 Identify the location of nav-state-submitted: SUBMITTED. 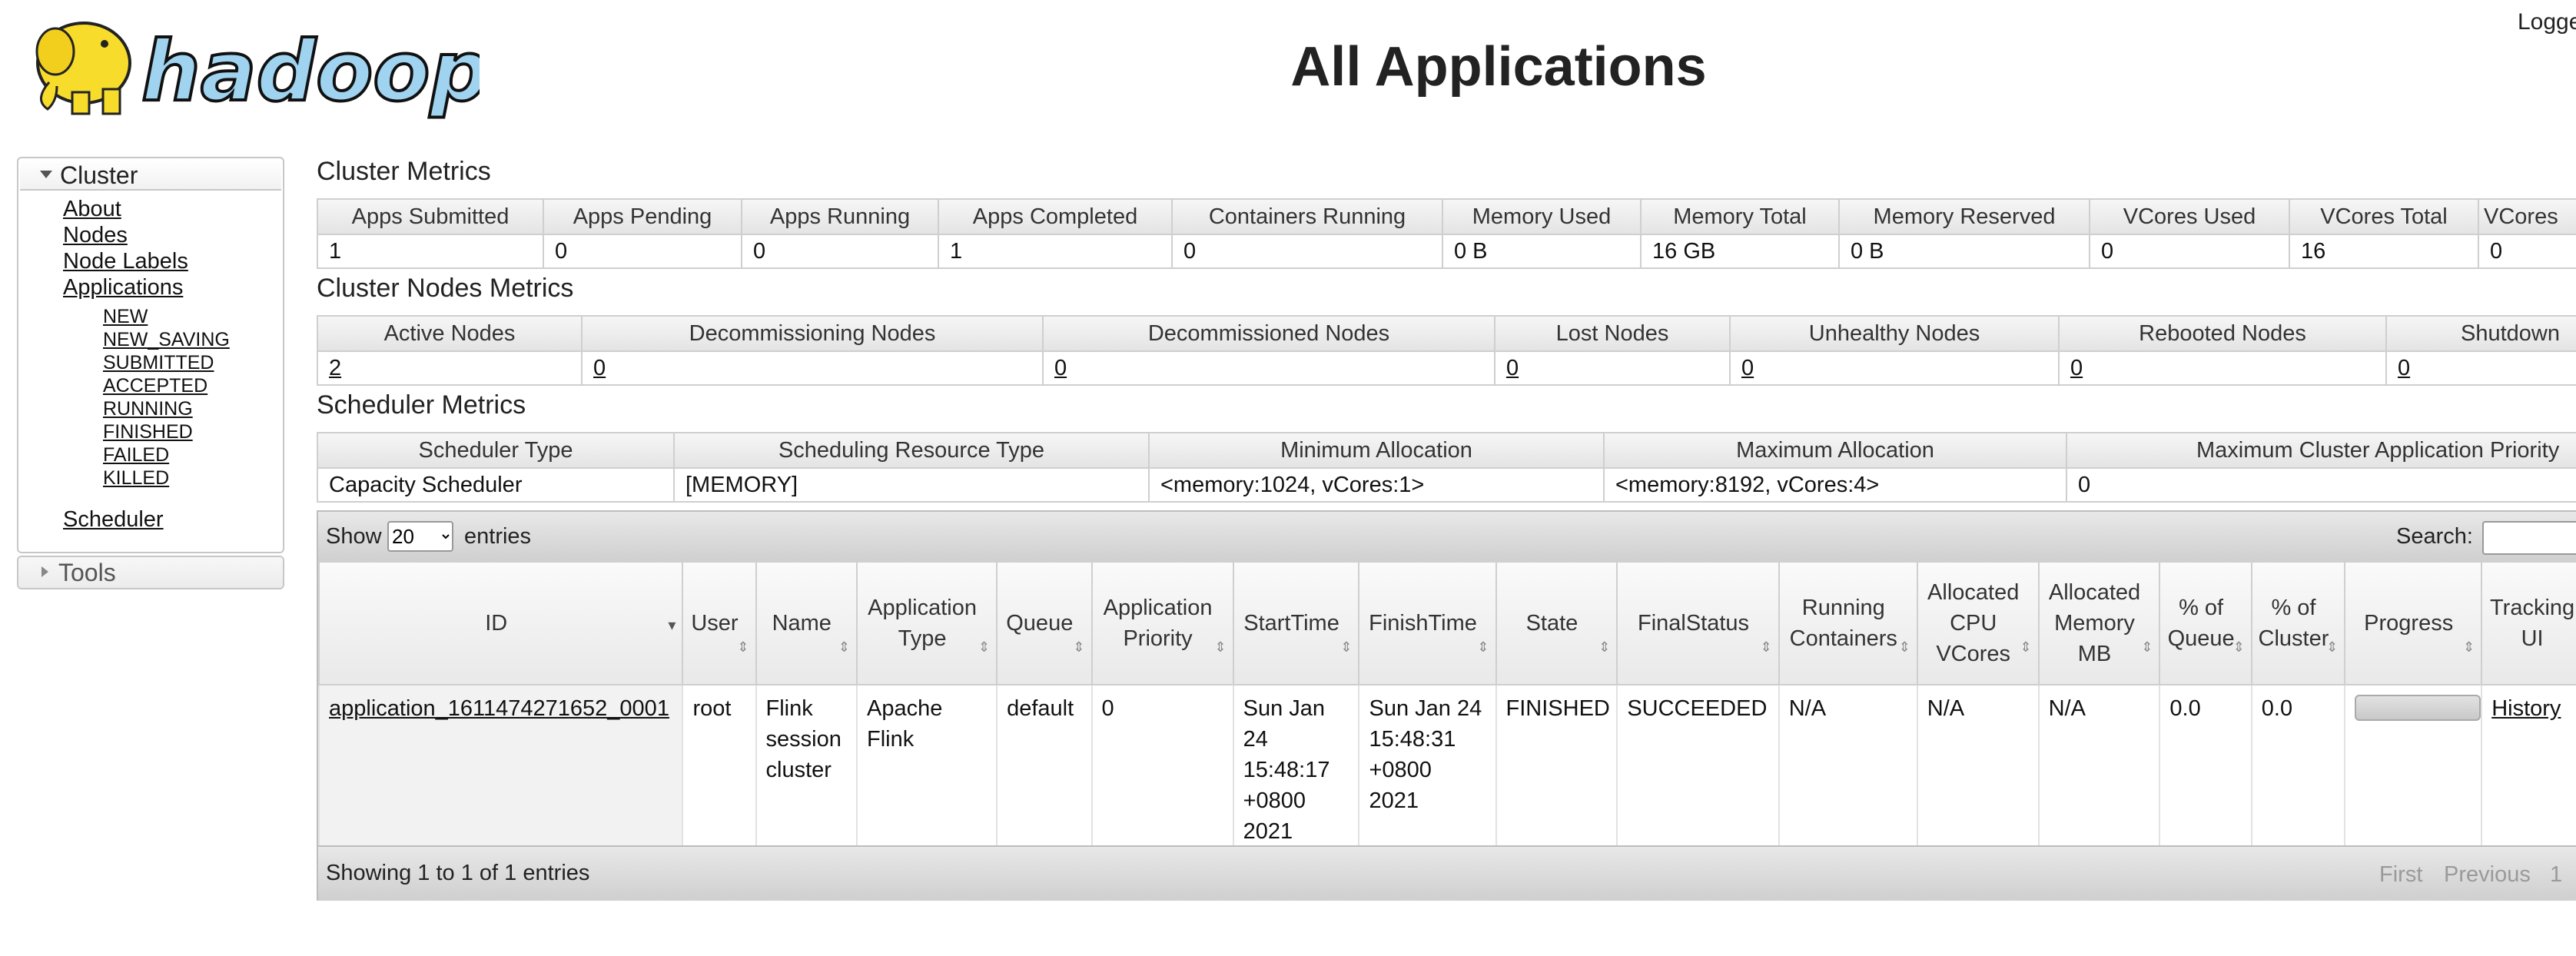
(158, 363).